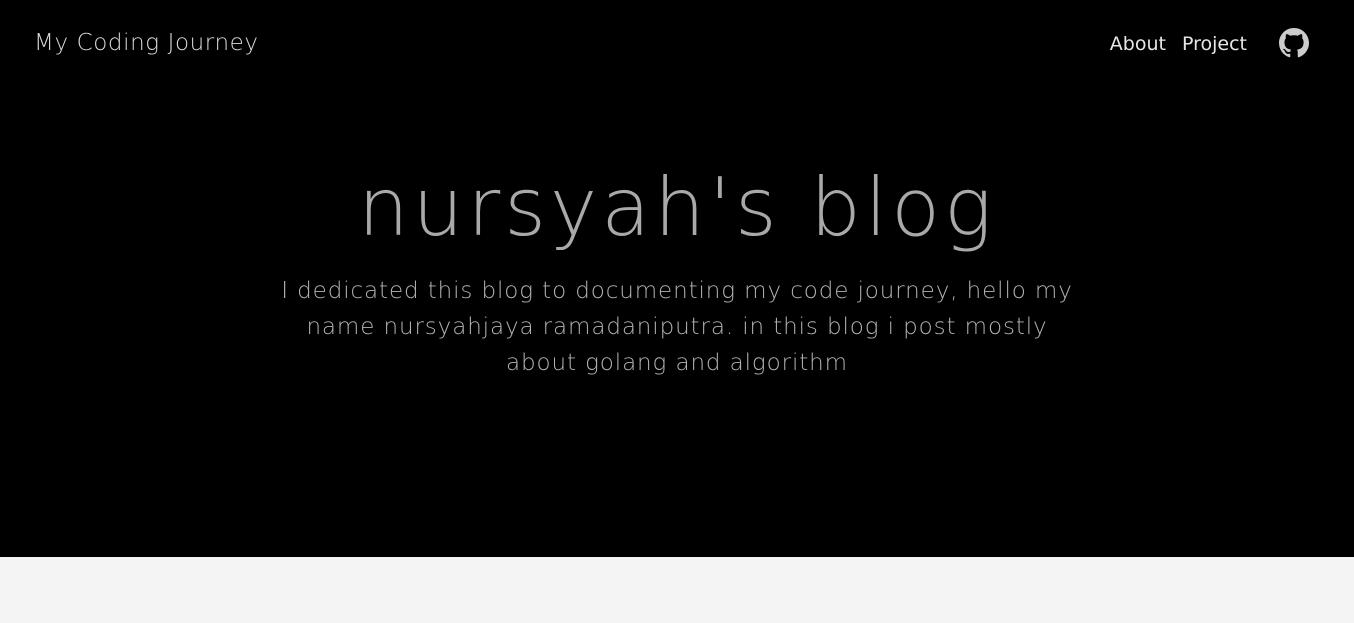  Describe the element at coordinates (1178, 44) in the screenshot. I see `nav-links: About Project` at that location.